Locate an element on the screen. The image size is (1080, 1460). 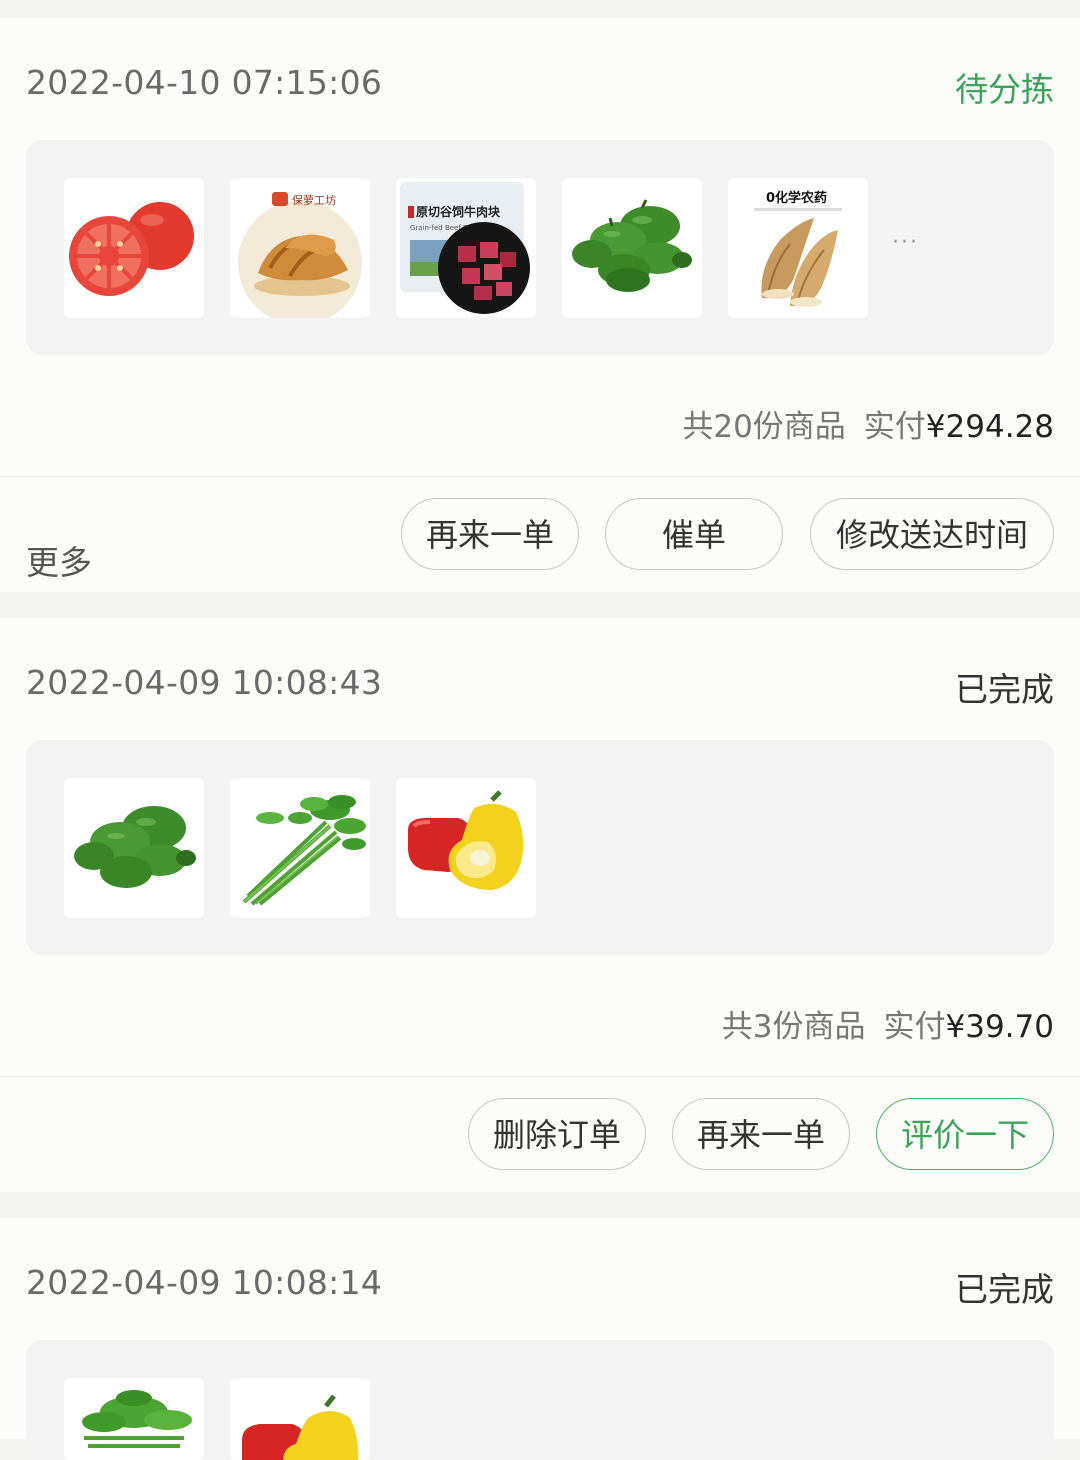
delete-order-button: 删除订单 is located at coordinates (557, 1134).